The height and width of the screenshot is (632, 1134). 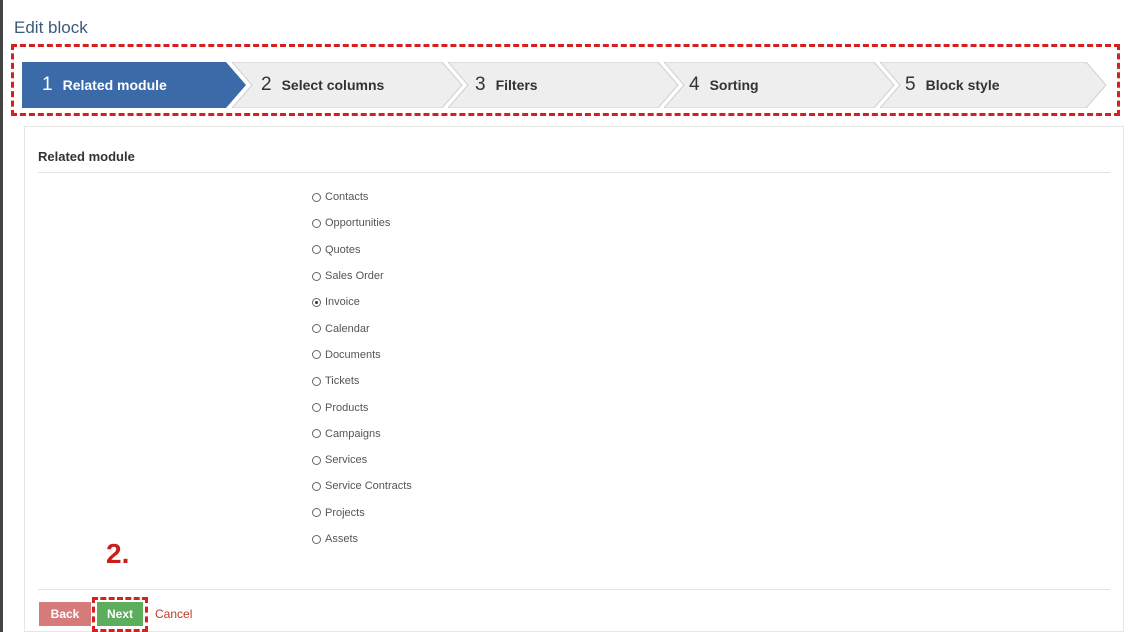 I want to click on option-campaigns: Campaigns, so click(x=362, y=434).